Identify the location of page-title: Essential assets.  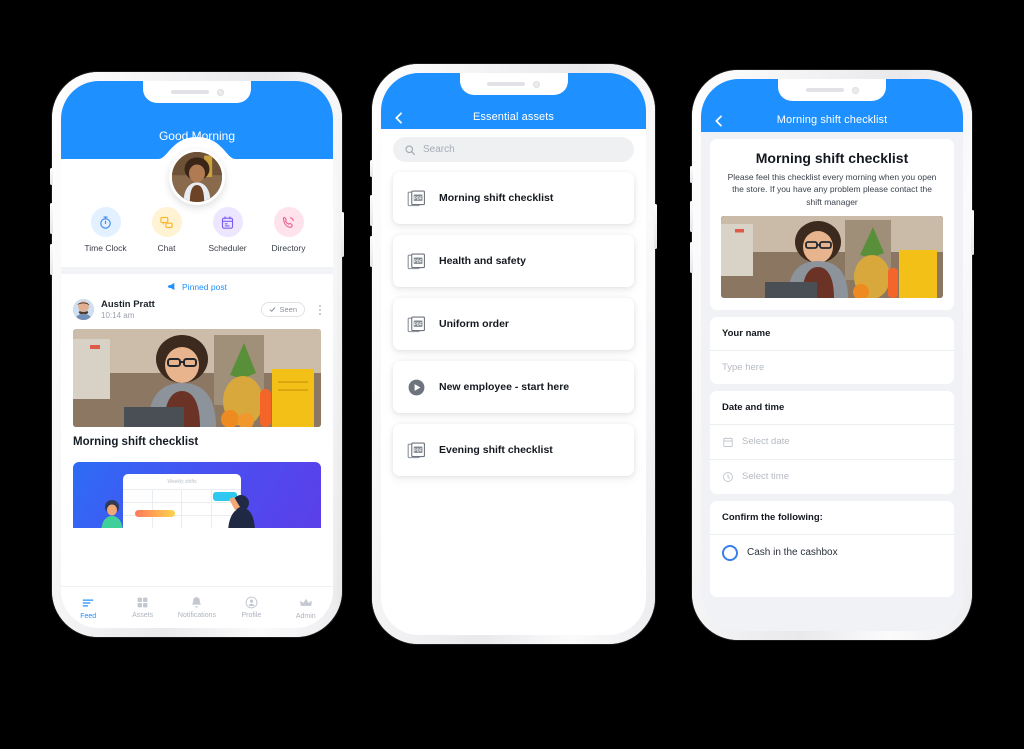
(513, 117).